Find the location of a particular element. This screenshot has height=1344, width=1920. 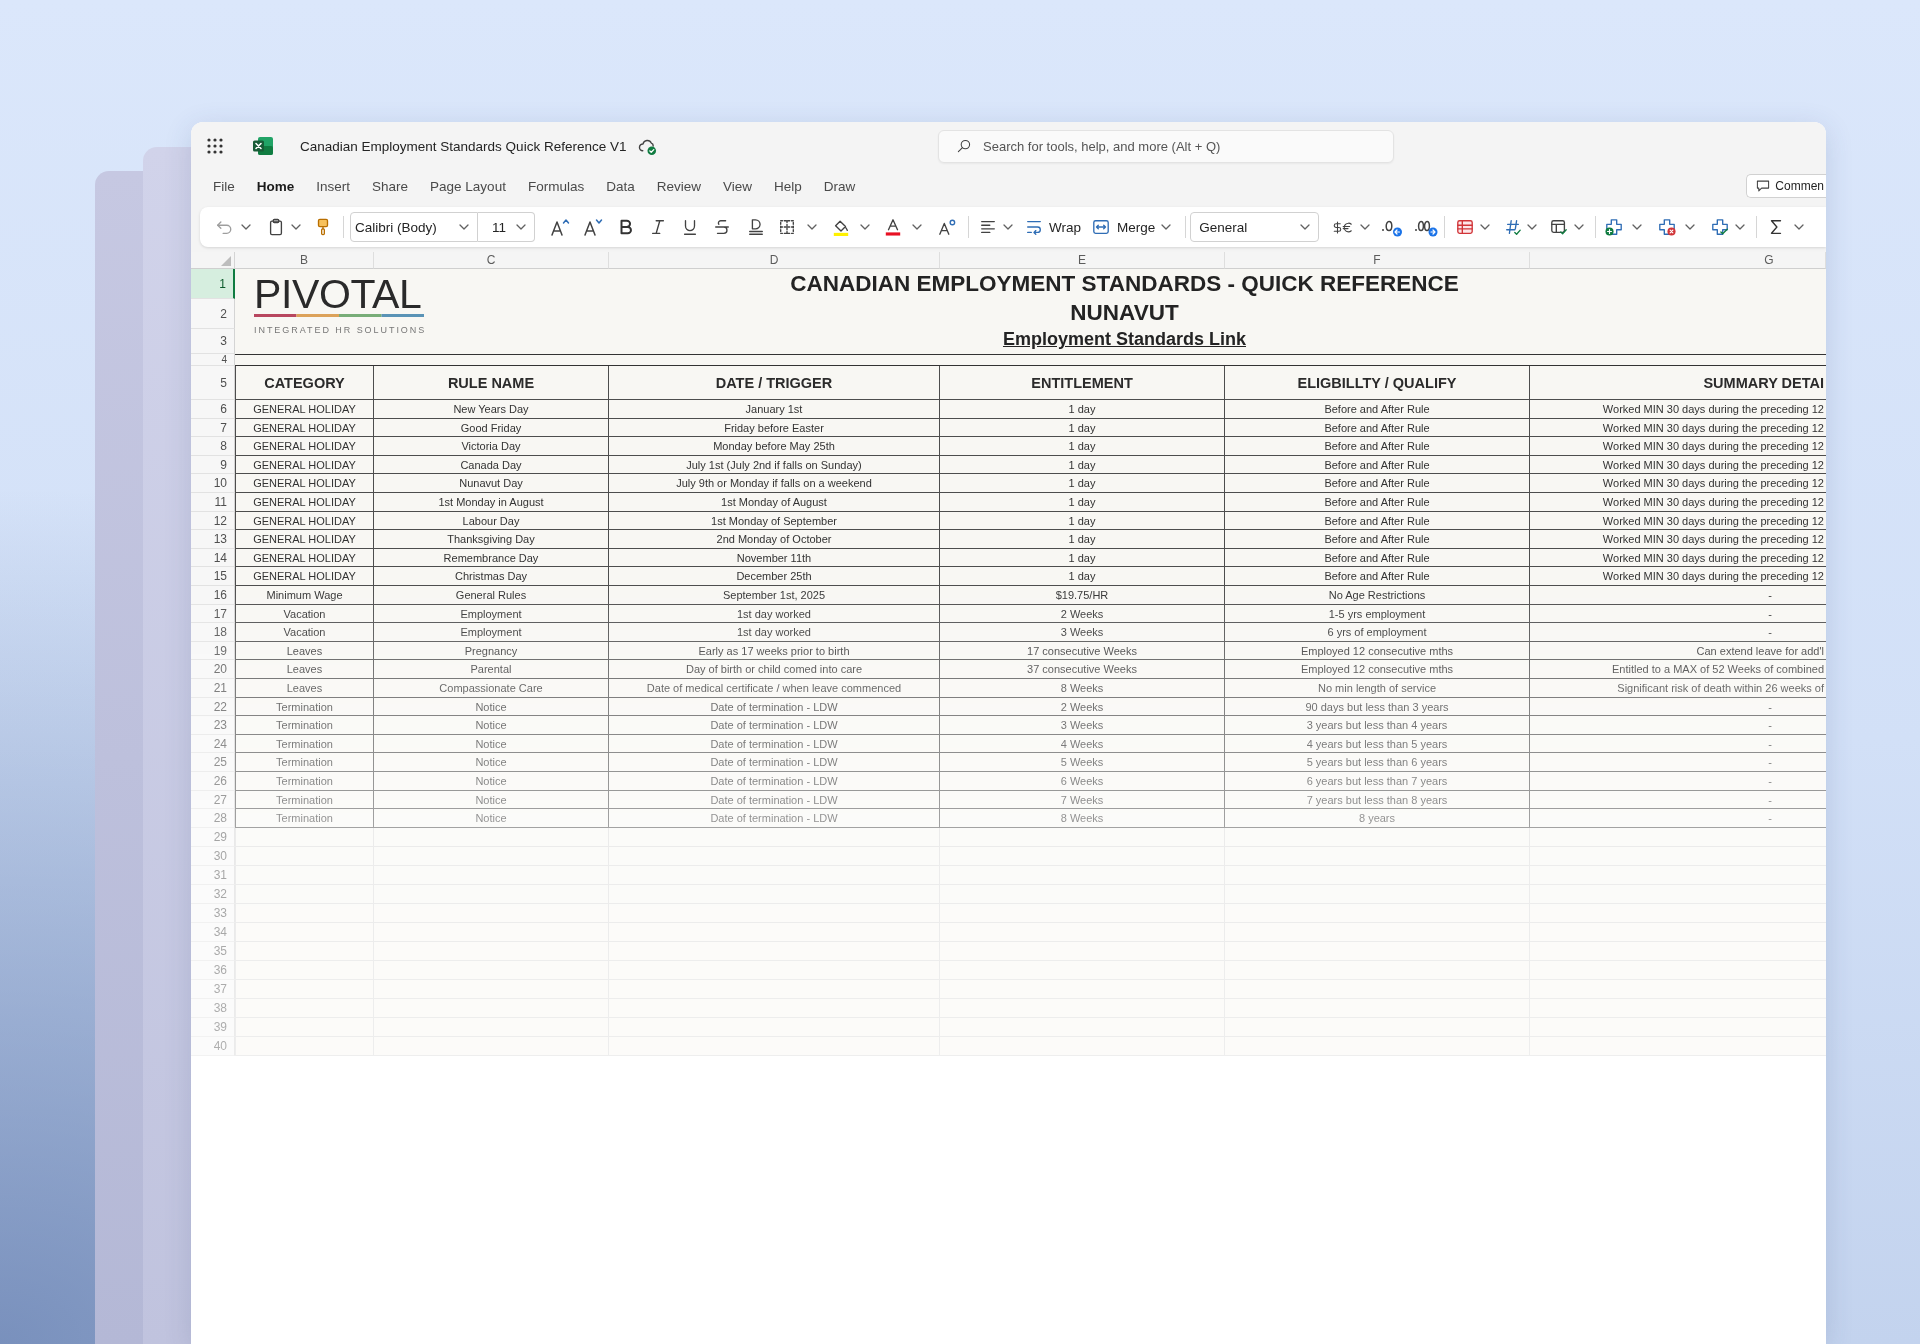

font-color-icon is located at coordinates (893, 227).